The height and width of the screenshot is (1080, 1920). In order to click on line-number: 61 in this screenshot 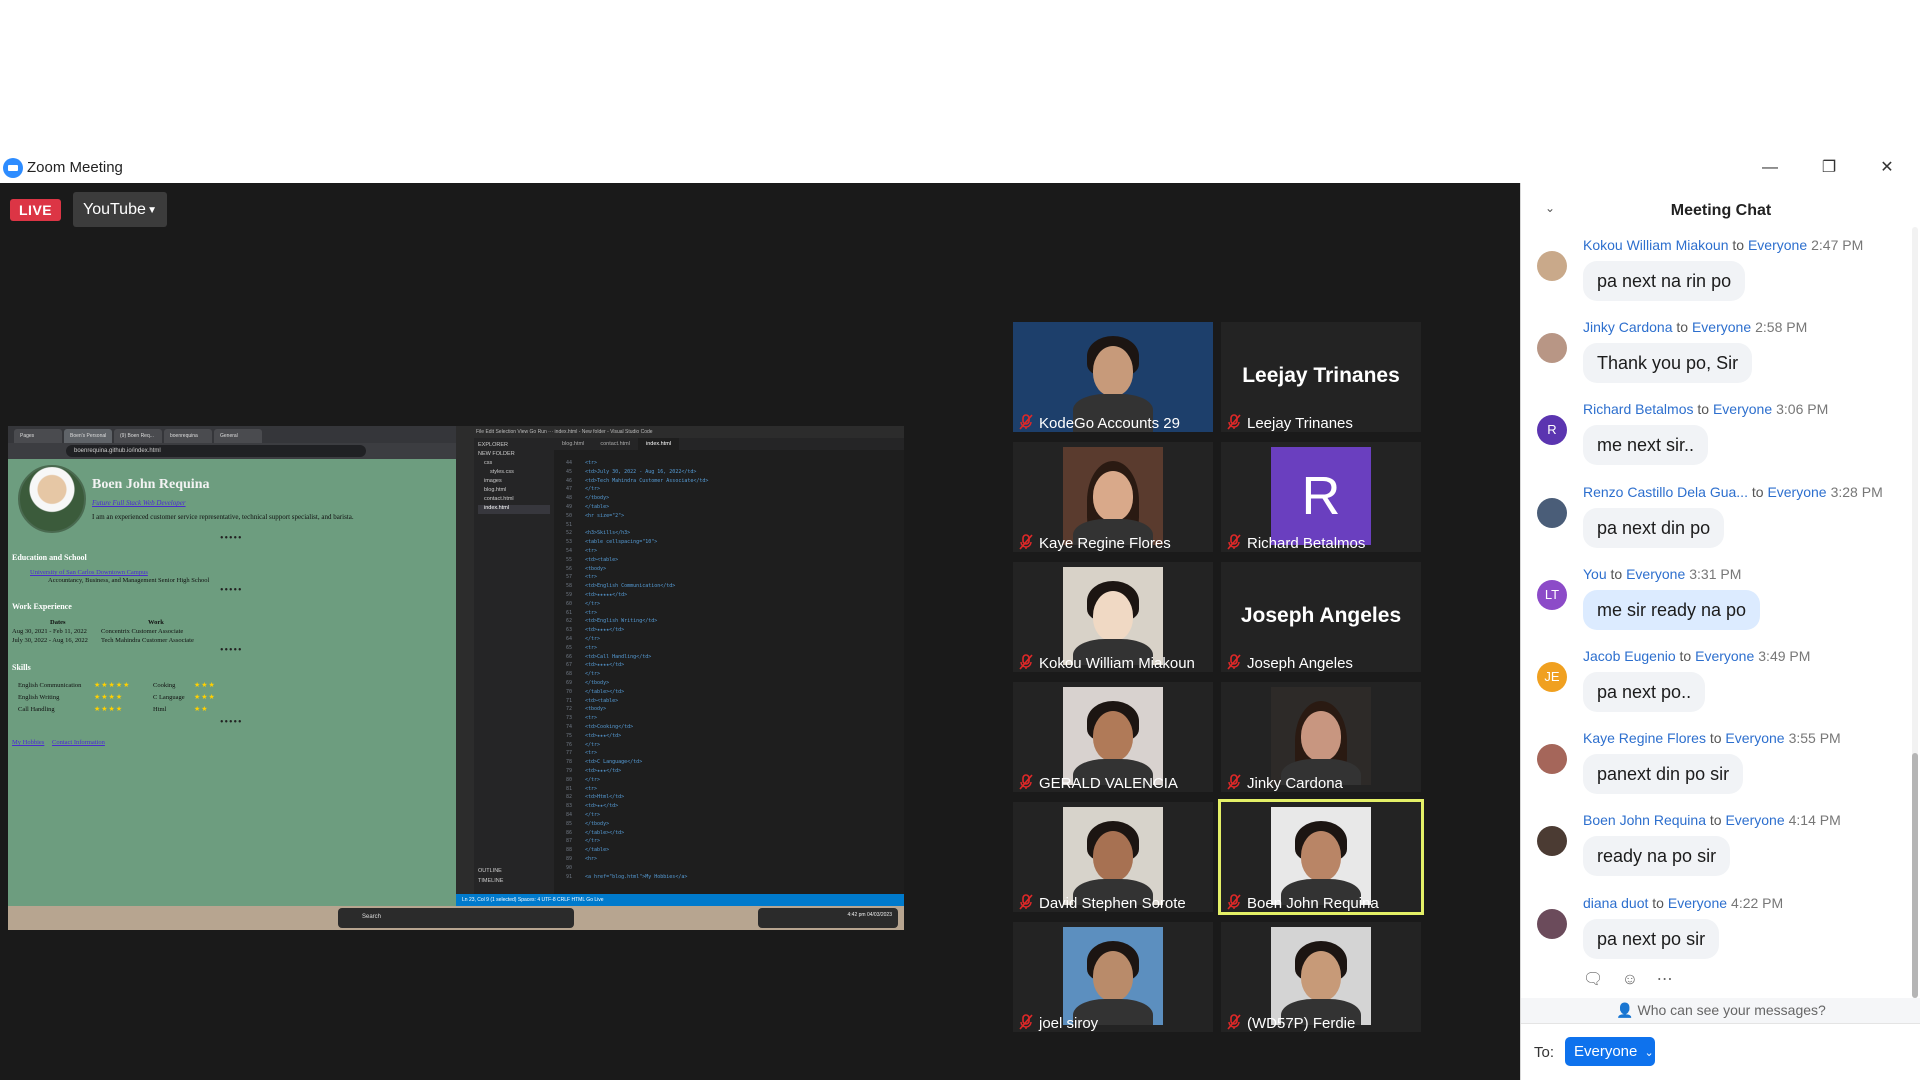, I will do `click(568, 612)`.